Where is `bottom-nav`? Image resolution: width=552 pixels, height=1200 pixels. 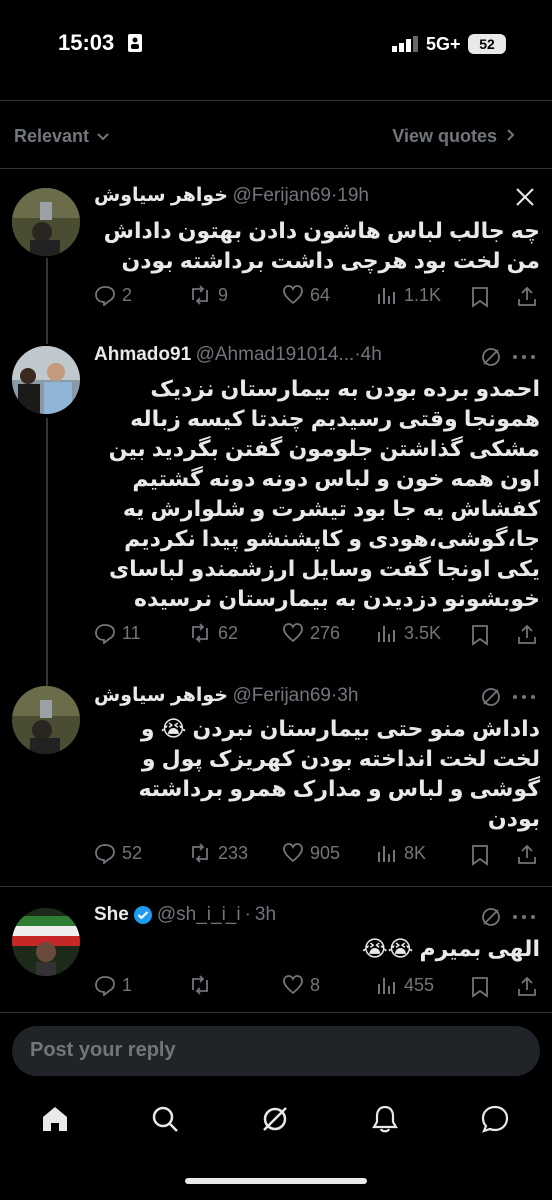 bottom-nav is located at coordinates (276, 1120).